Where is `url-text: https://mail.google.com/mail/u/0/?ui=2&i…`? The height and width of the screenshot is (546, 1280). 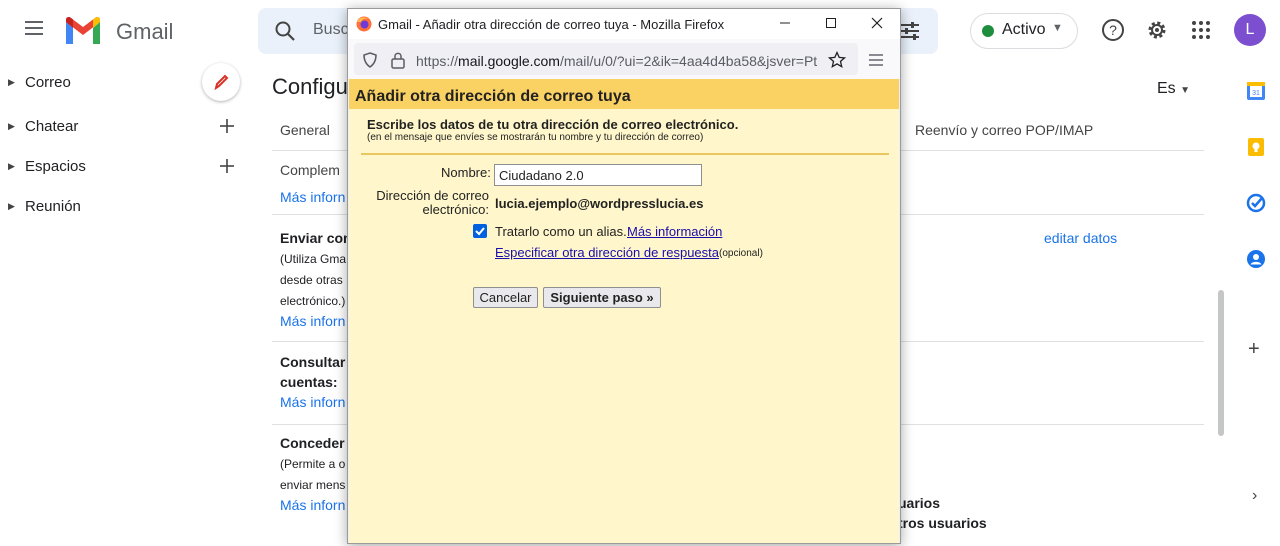 url-text: https://mail.google.com/mail/u/0/?ui=2&i… is located at coordinates (621, 61).